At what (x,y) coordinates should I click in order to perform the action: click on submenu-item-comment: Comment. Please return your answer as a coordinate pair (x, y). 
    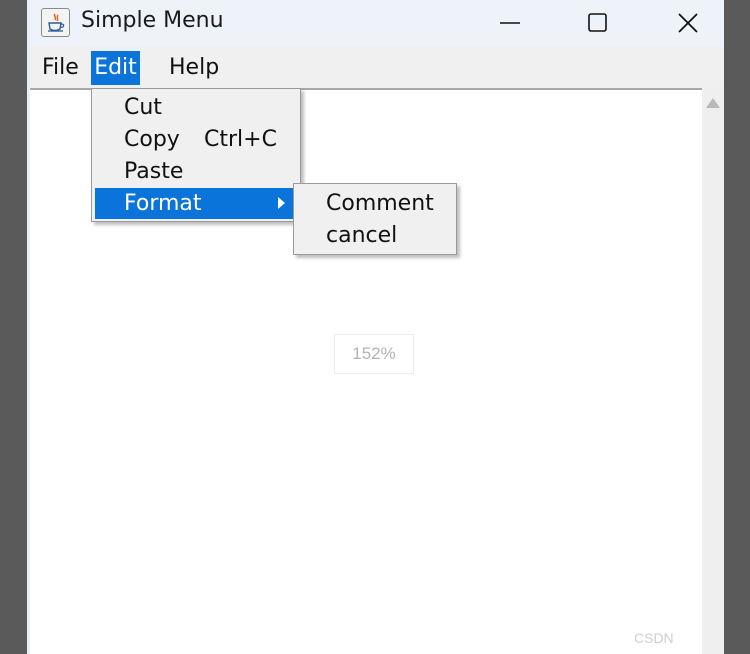
    Looking at the image, I should click on (375, 204).